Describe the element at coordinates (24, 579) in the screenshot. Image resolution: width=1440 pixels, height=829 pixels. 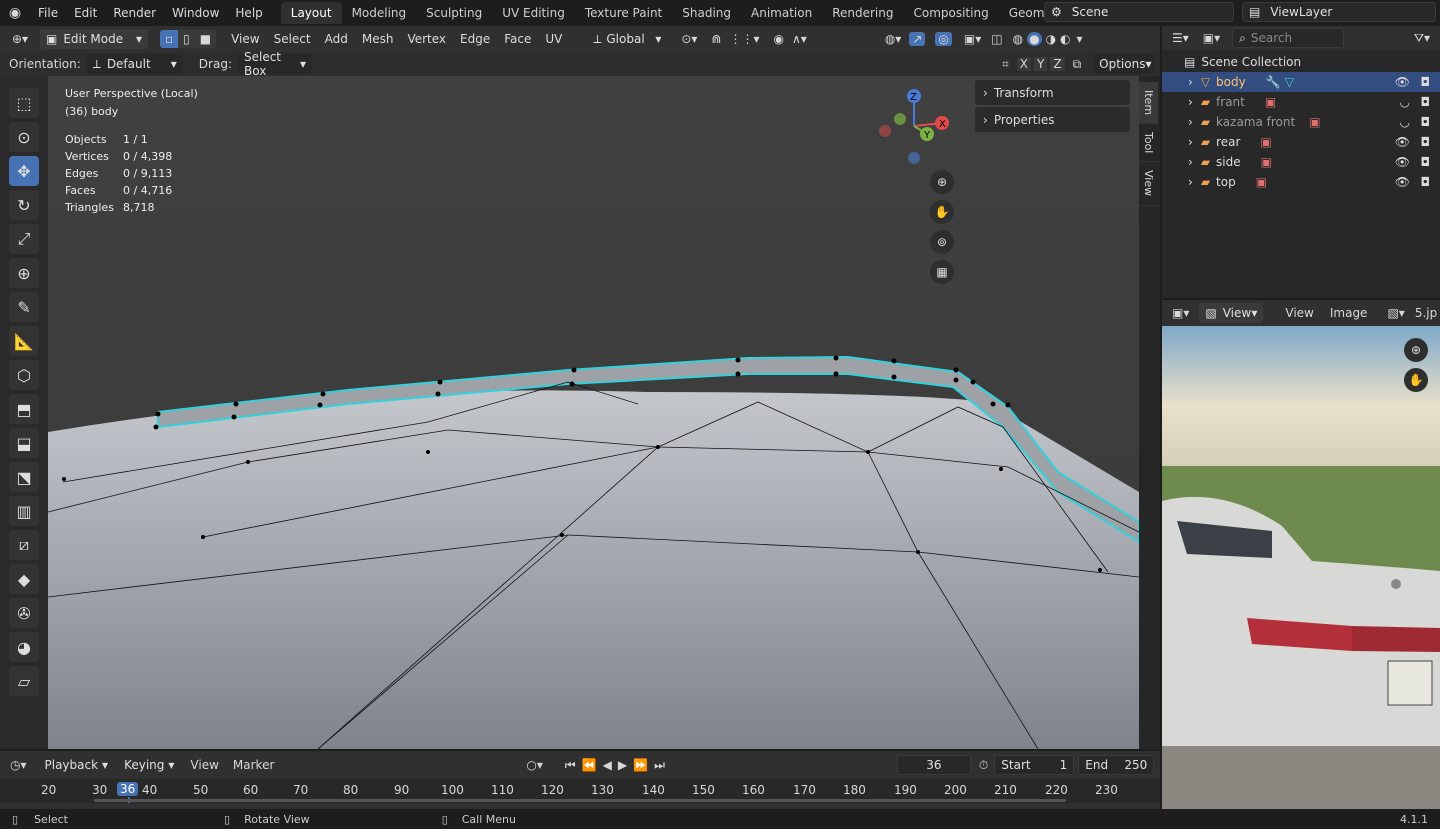
I see `poly-build-icon: ◆` at that location.